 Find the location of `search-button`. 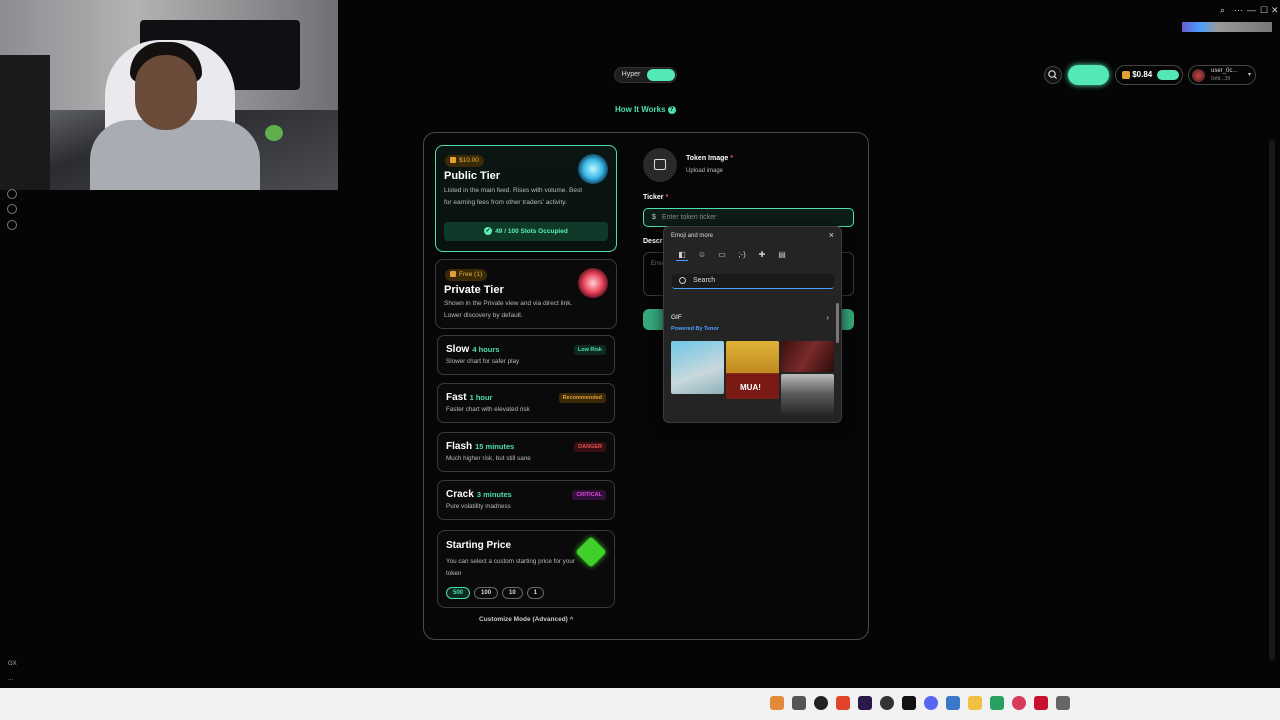

search-button is located at coordinates (1053, 75).